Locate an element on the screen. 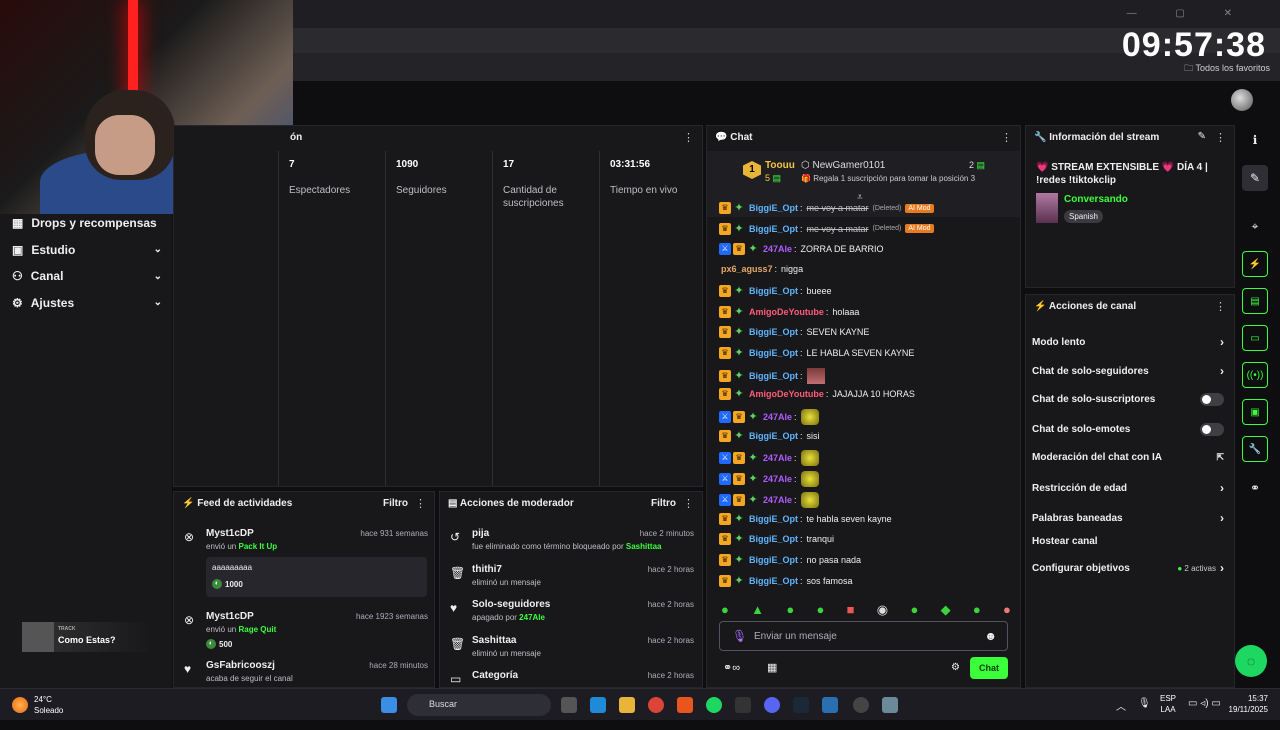 The height and width of the screenshot is (730, 1280). chat-message: ♛ ✦ AmigoDeYoutube: holaaa is located at coordinates (789, 311).